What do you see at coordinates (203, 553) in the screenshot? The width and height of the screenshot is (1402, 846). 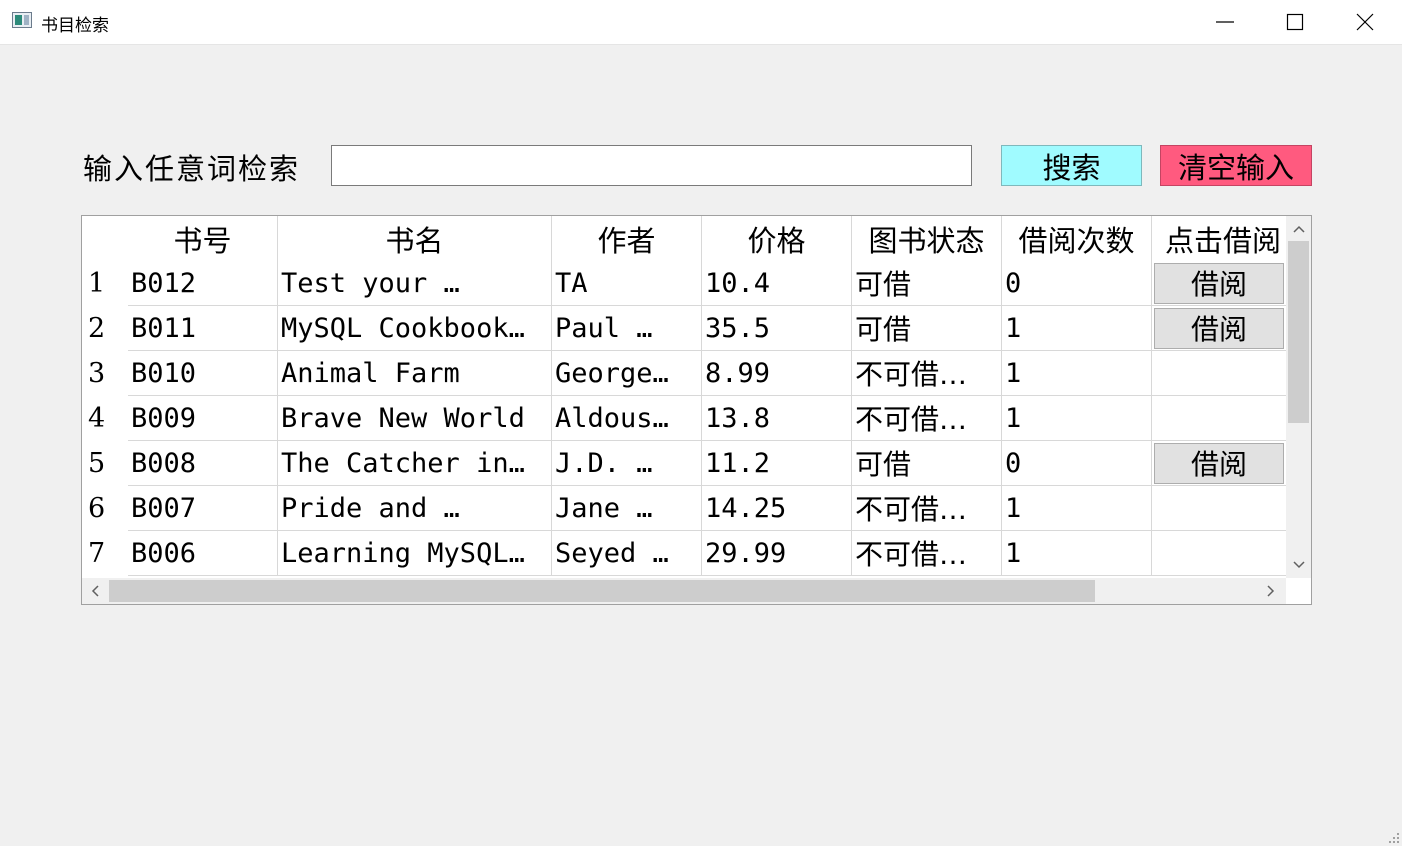 I see `cell-book-id: B006` at bounding box center [203, 553].